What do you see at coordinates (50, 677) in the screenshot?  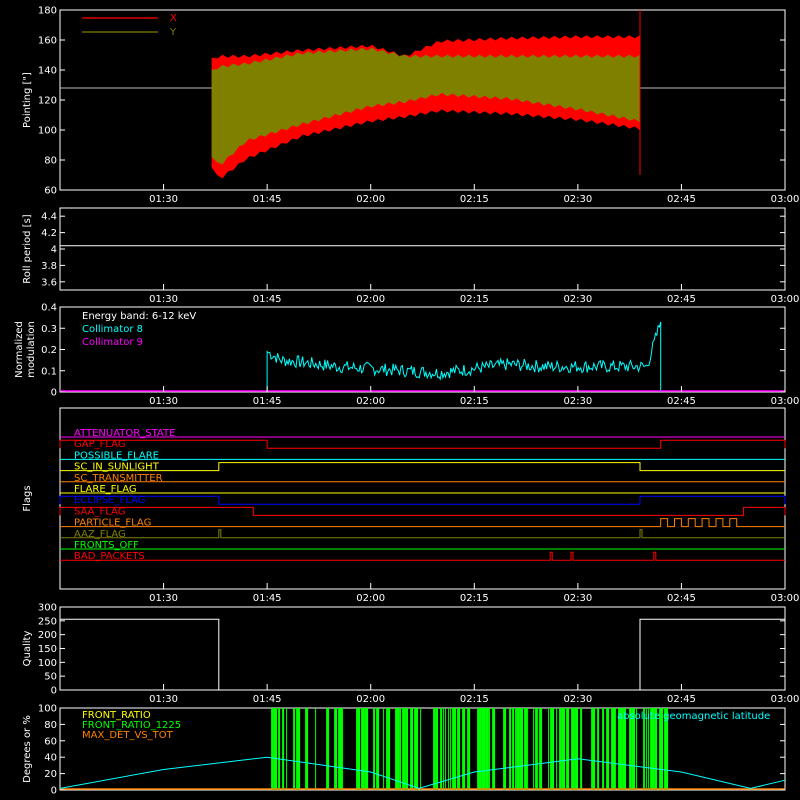 I see `y-tick-label: 50` at bounding box center [50, 677].